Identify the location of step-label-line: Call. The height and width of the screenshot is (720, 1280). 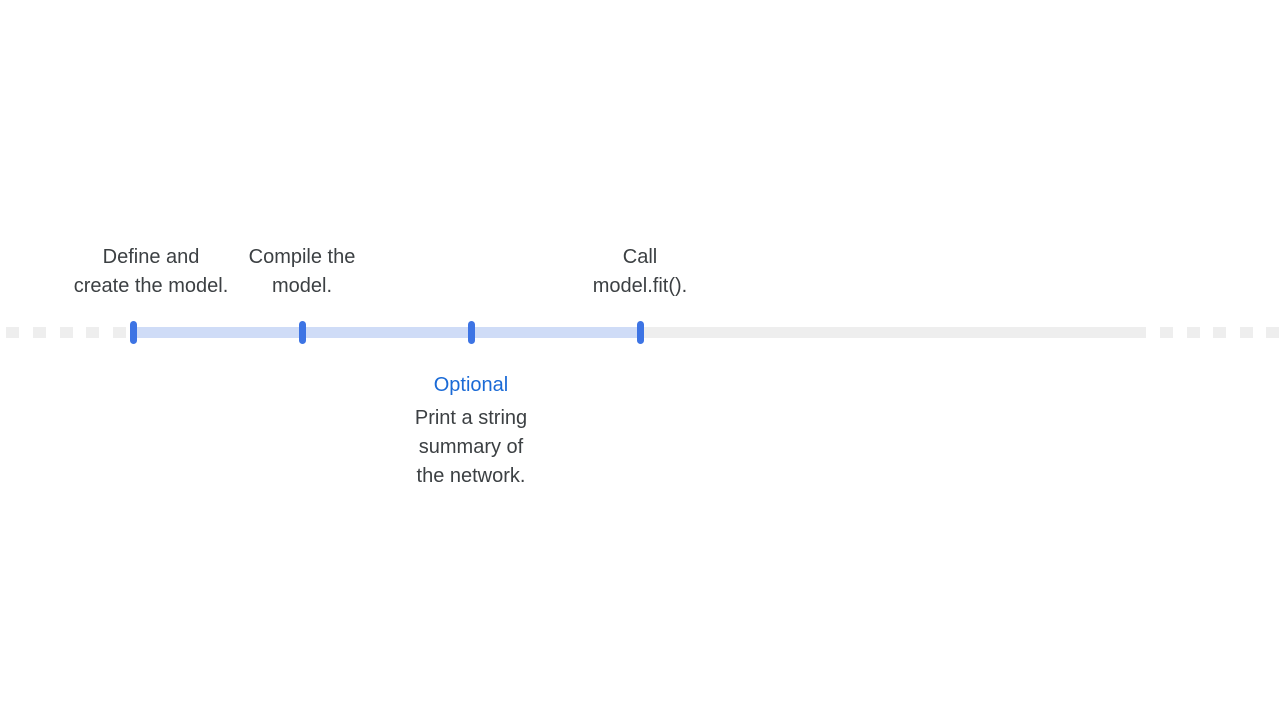
(640, 257).